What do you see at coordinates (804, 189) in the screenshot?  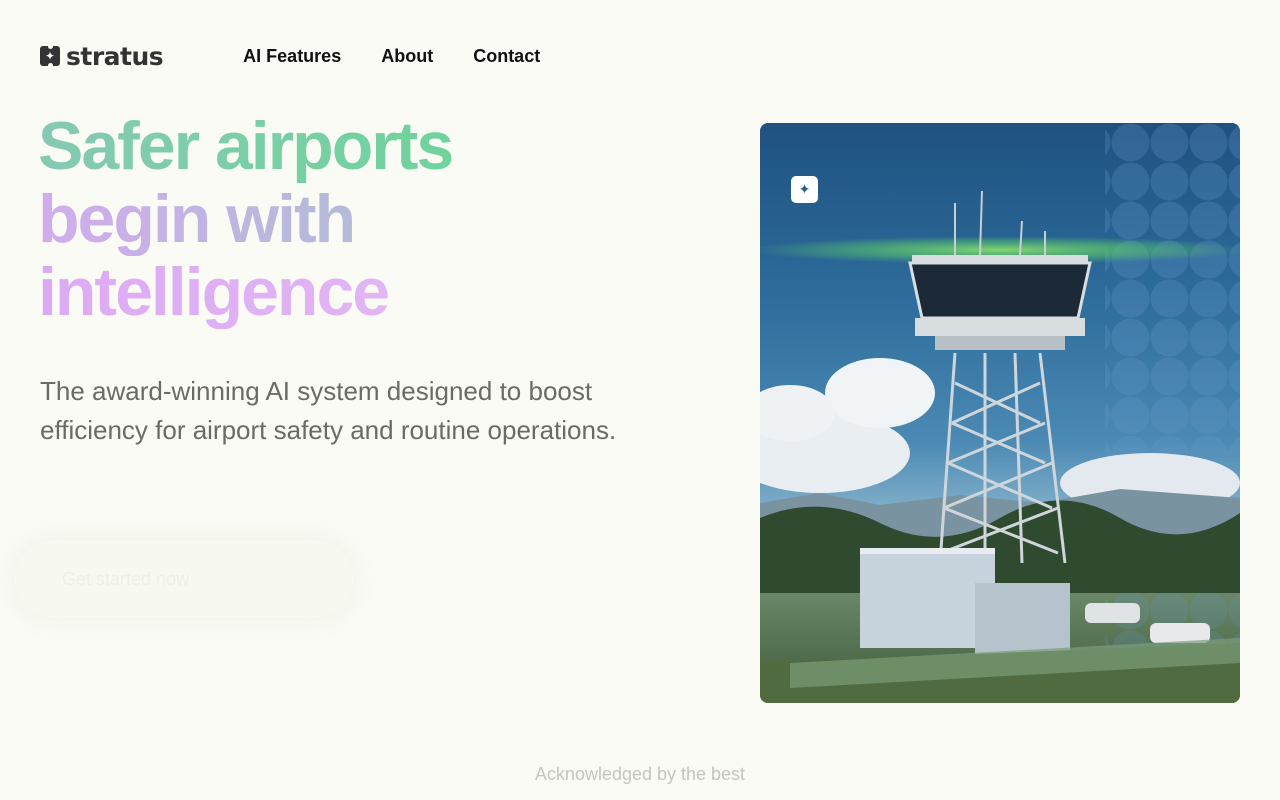 I see `card-sparkle-logo-icon: ✦` at bounding box center [804, 189].